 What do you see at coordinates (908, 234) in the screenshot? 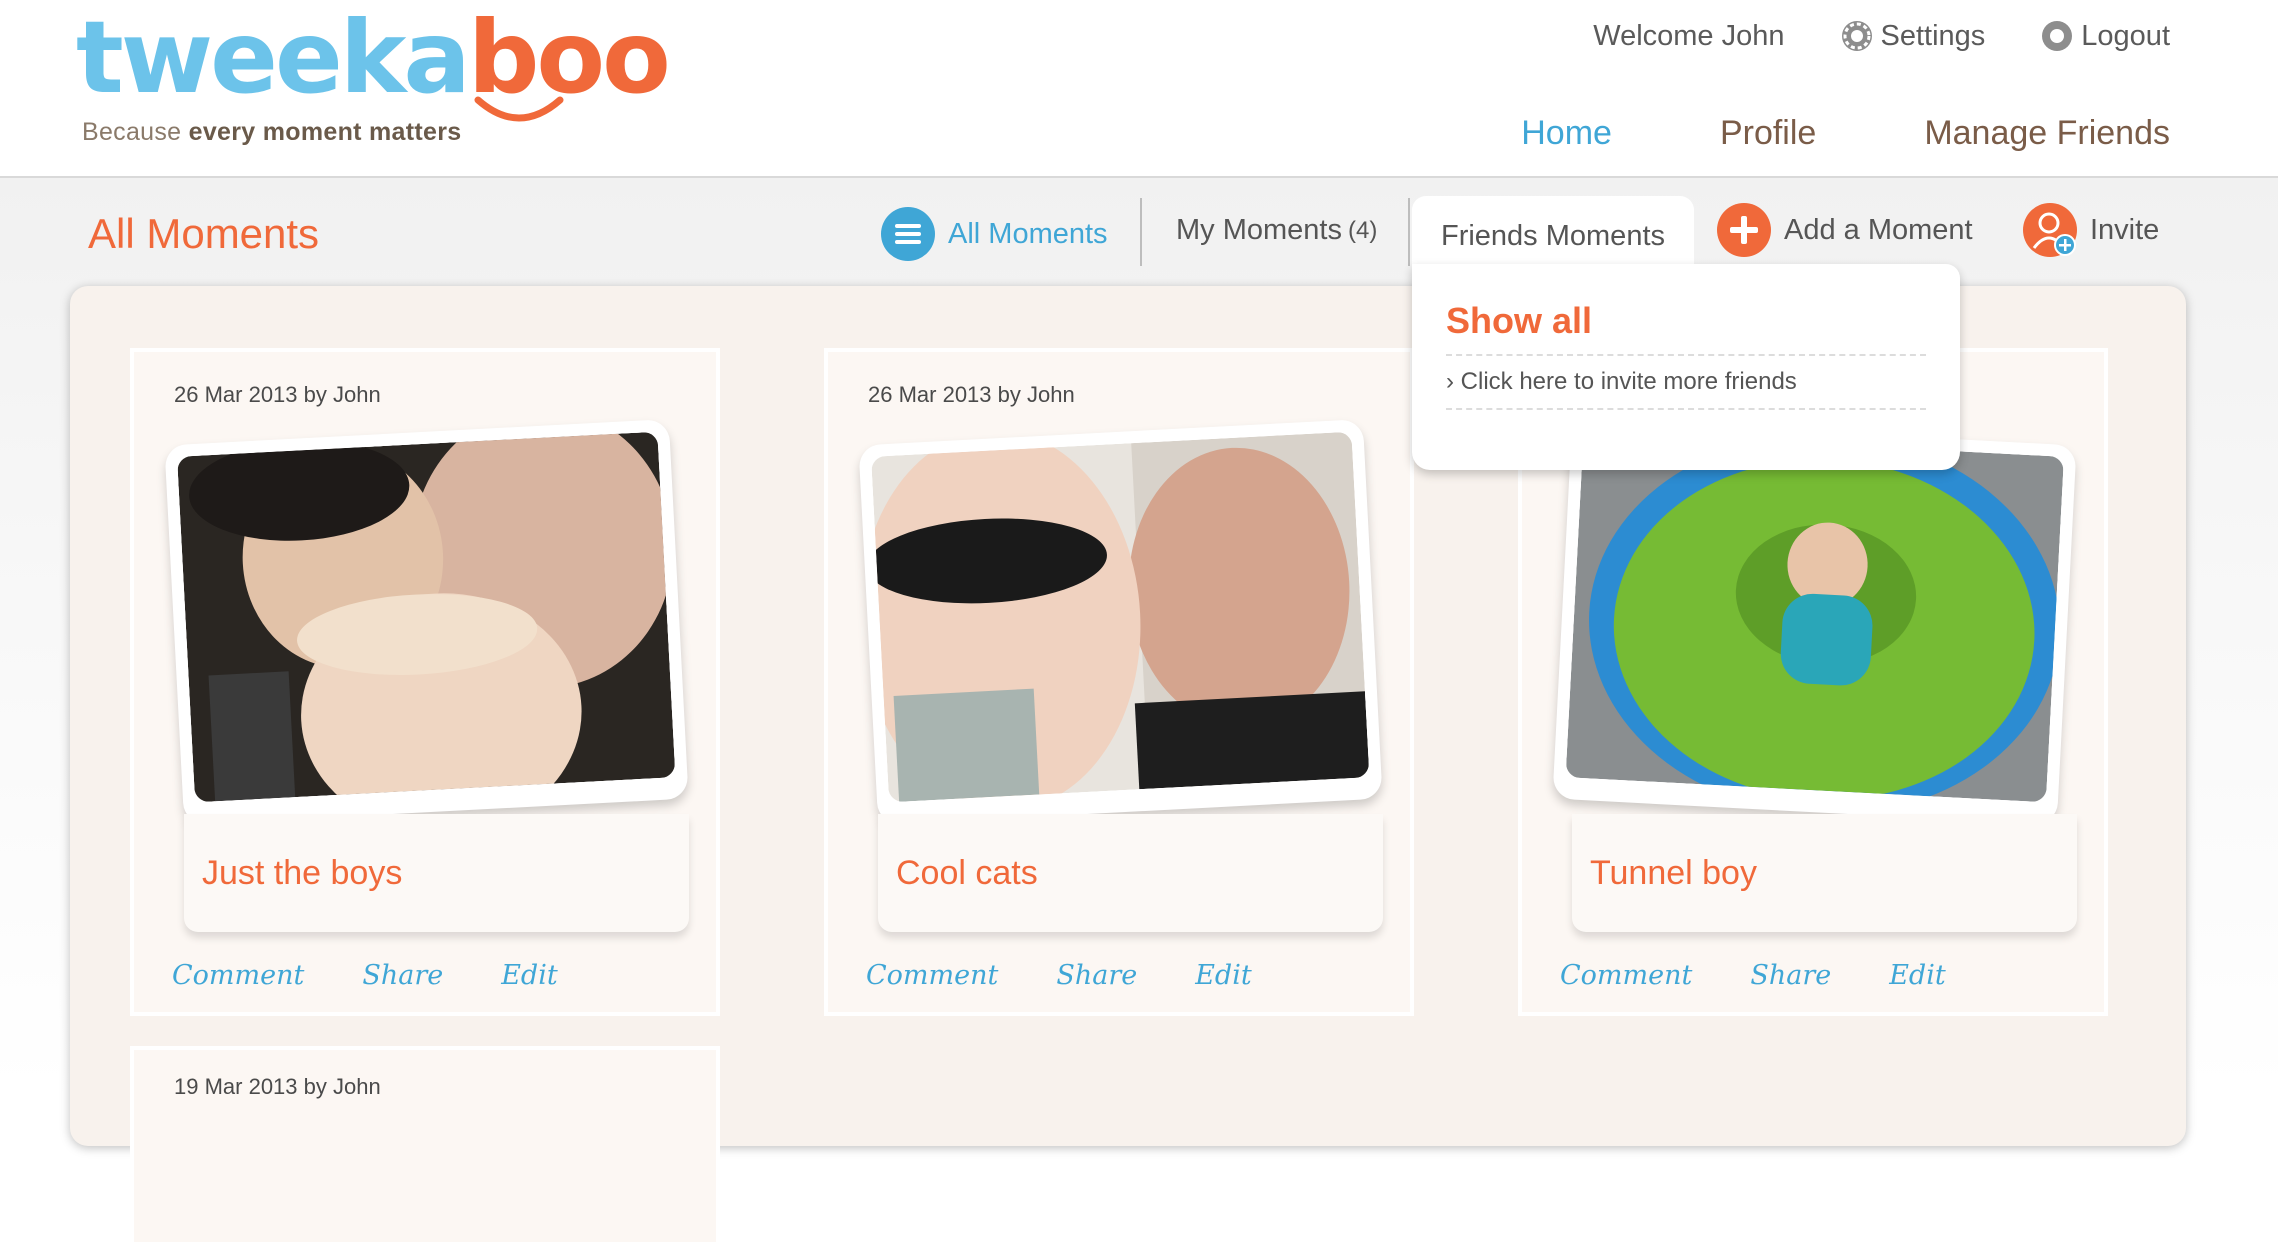
I see `list-icon` at bounding box center [908, 234].